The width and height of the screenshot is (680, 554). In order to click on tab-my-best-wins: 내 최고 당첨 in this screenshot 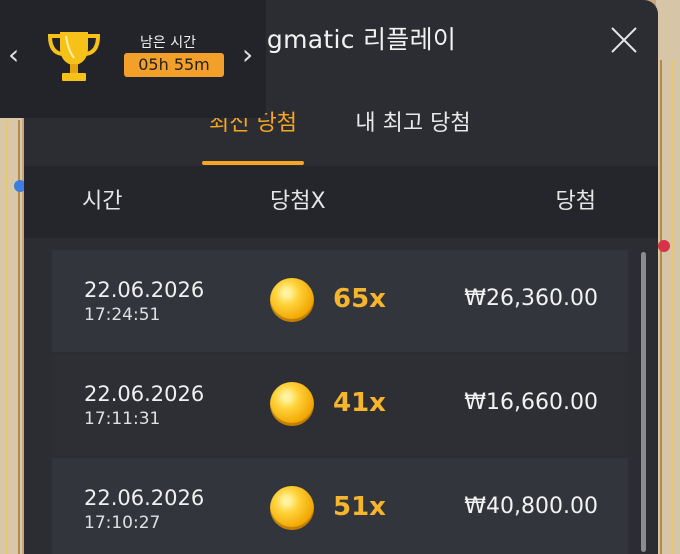, I will do `click(413, 135)`.